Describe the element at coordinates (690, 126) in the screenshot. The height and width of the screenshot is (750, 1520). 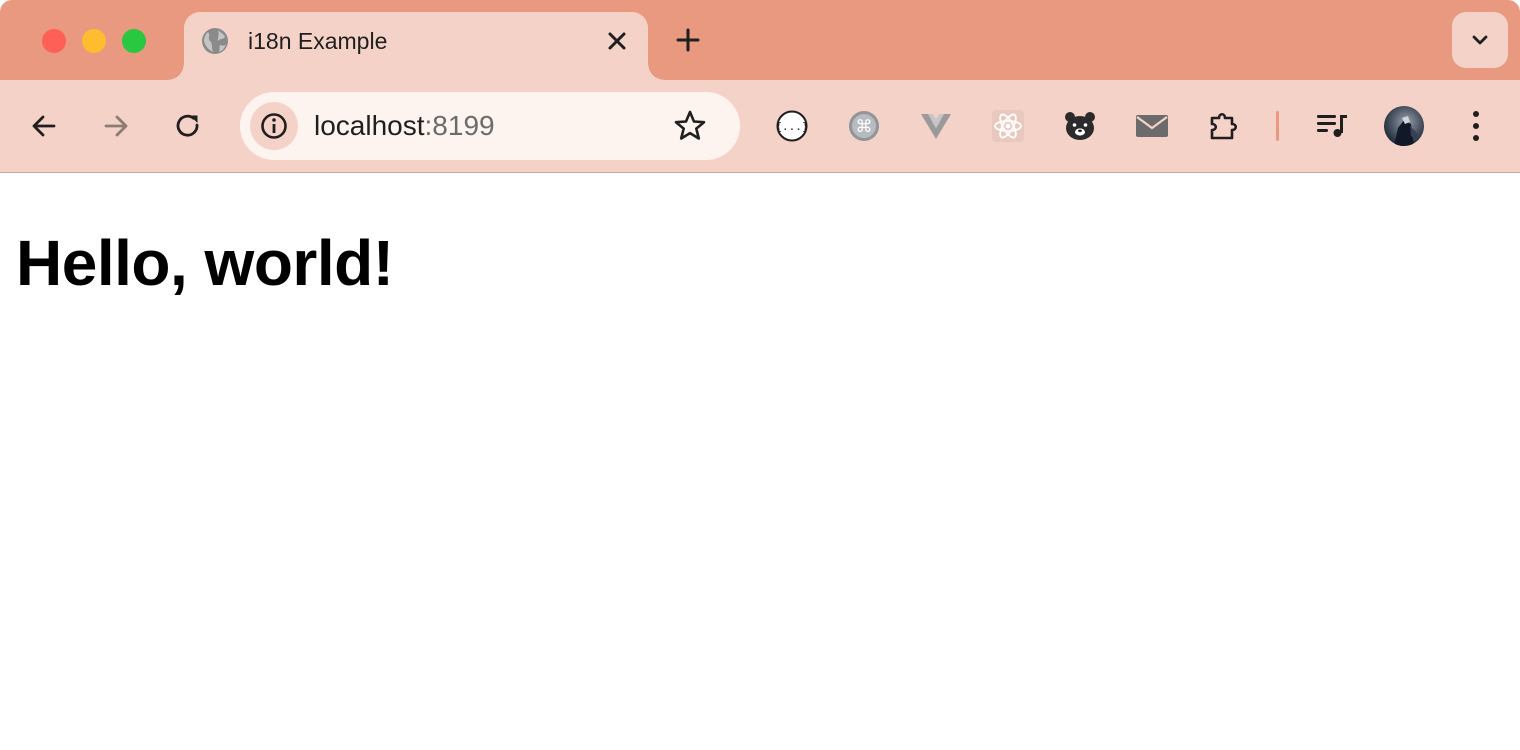
I see `star-icon` at that location.